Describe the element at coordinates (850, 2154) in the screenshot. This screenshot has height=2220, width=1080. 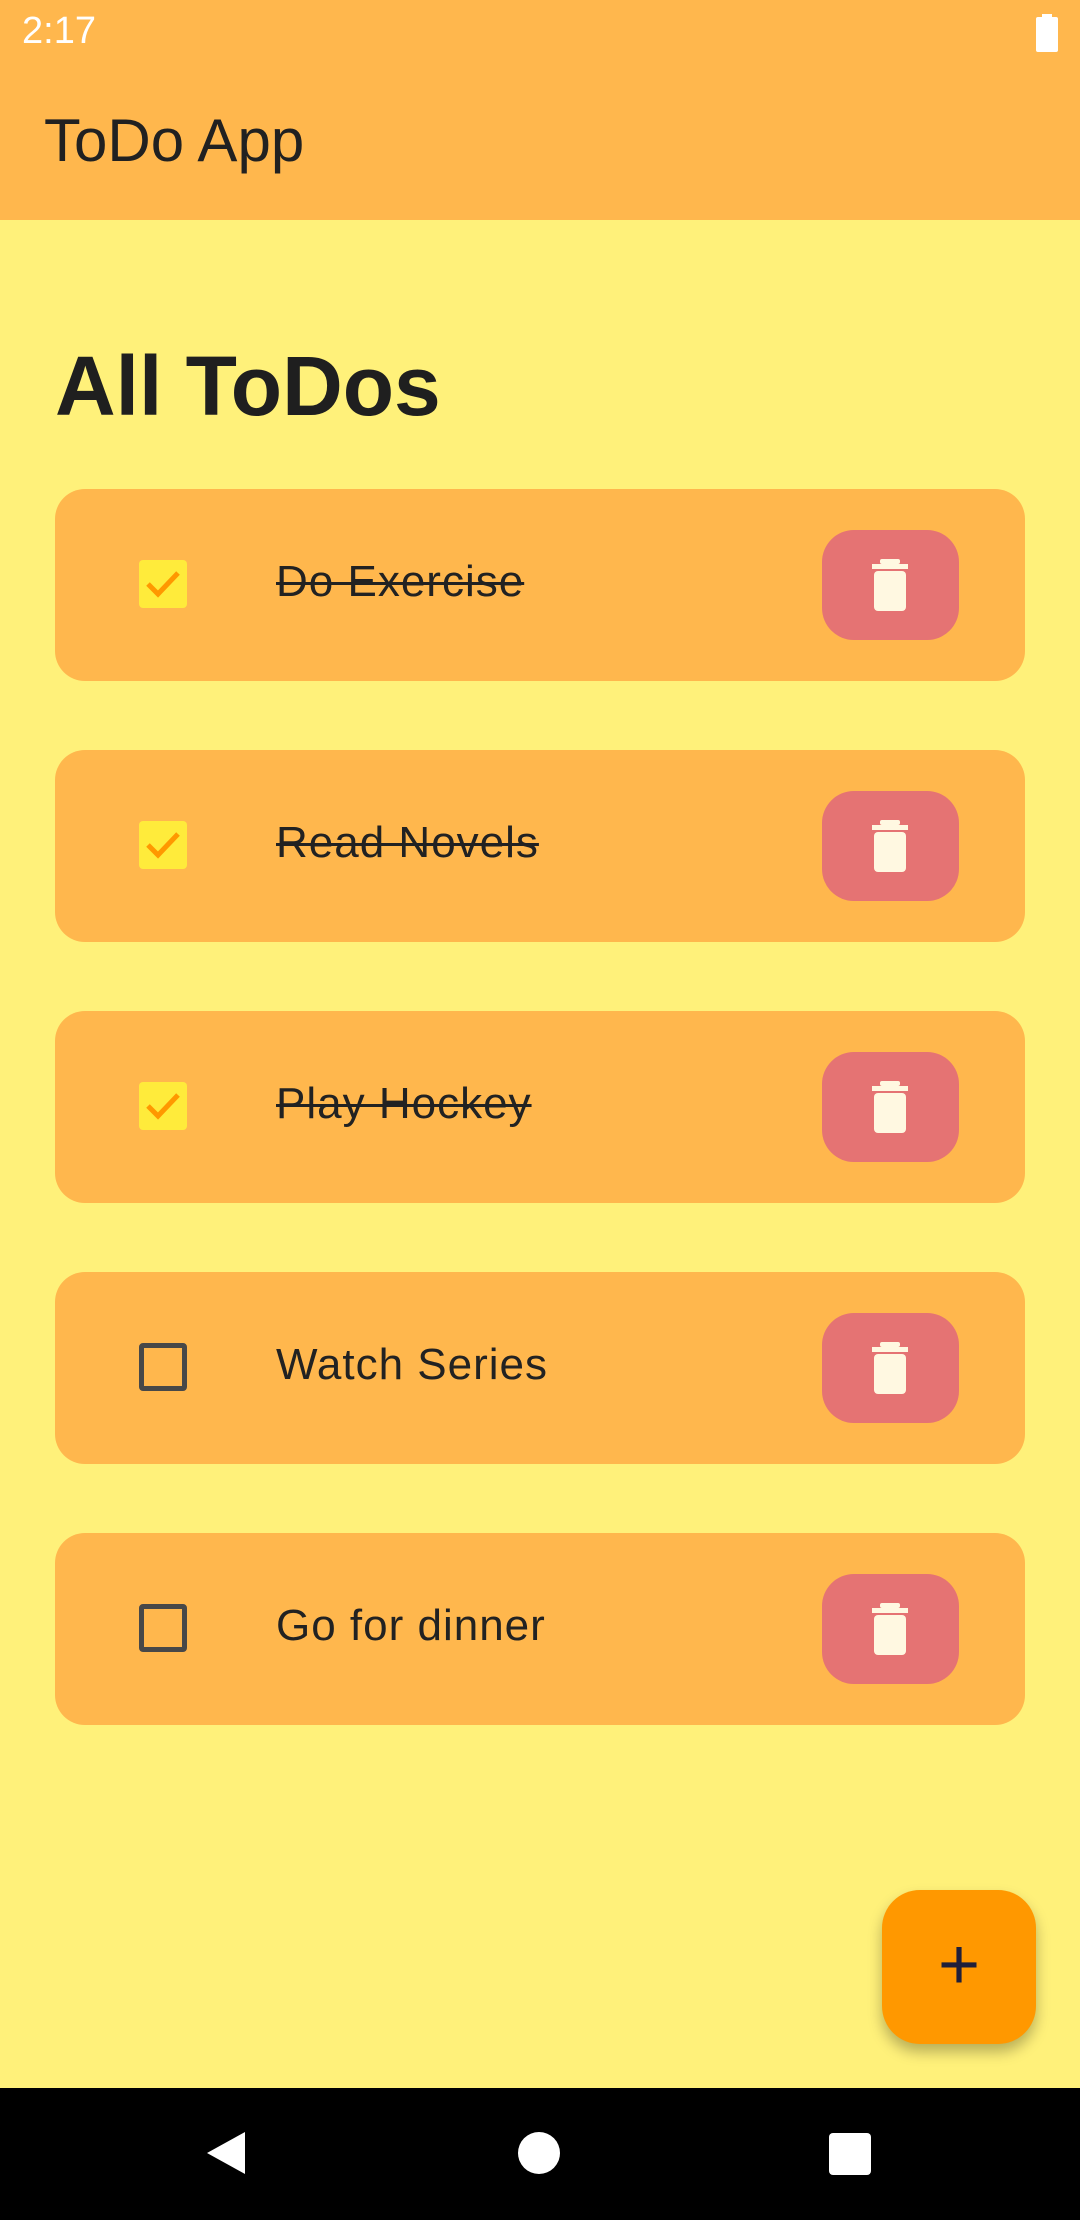
I see `recents-icon` at that location.